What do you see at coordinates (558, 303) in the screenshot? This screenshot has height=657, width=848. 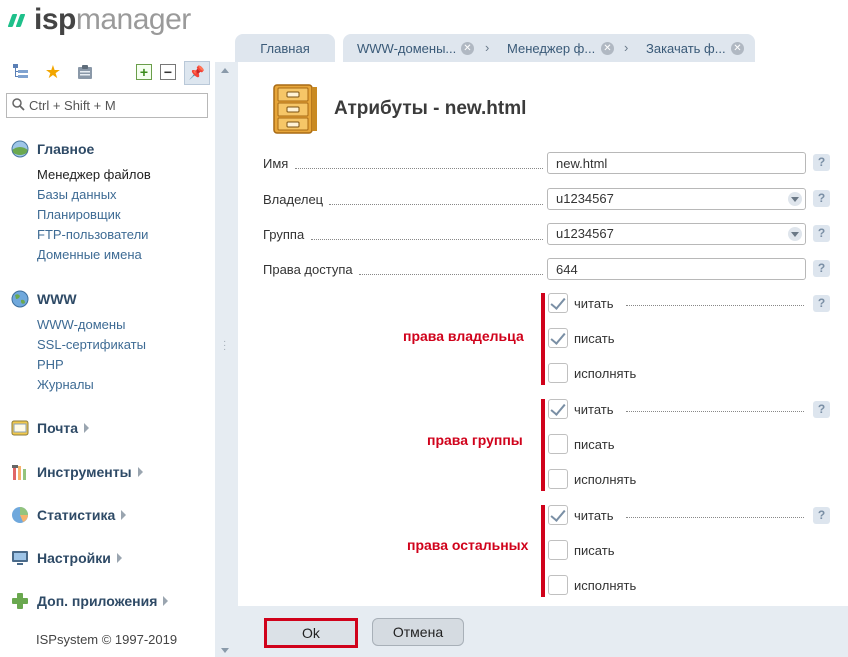 I see `owner-read-checkbox` at bounding box center [558, 303].